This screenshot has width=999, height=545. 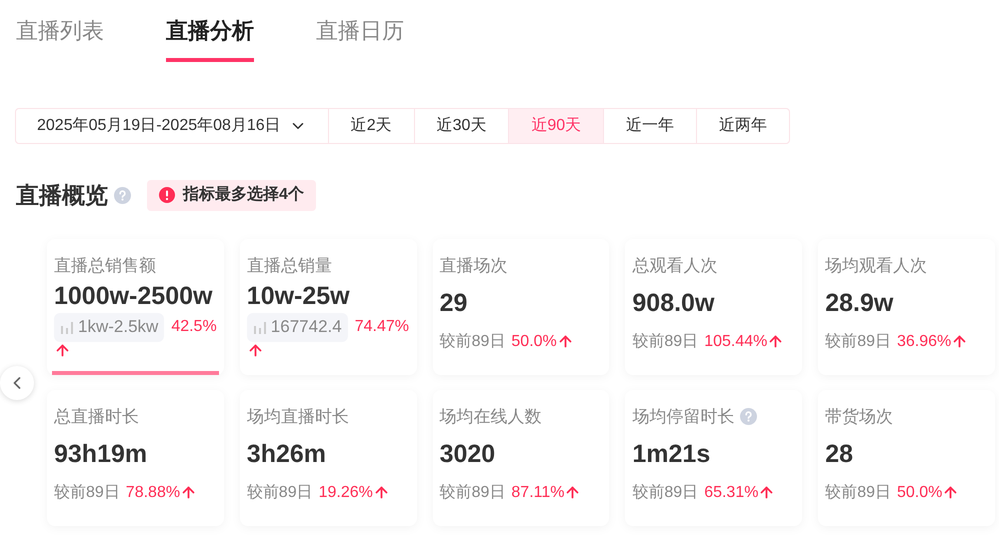 I want to click on metric-card: 场均观看人次 28.9w 较前89日 36.96%, so click(x=906, y=306).